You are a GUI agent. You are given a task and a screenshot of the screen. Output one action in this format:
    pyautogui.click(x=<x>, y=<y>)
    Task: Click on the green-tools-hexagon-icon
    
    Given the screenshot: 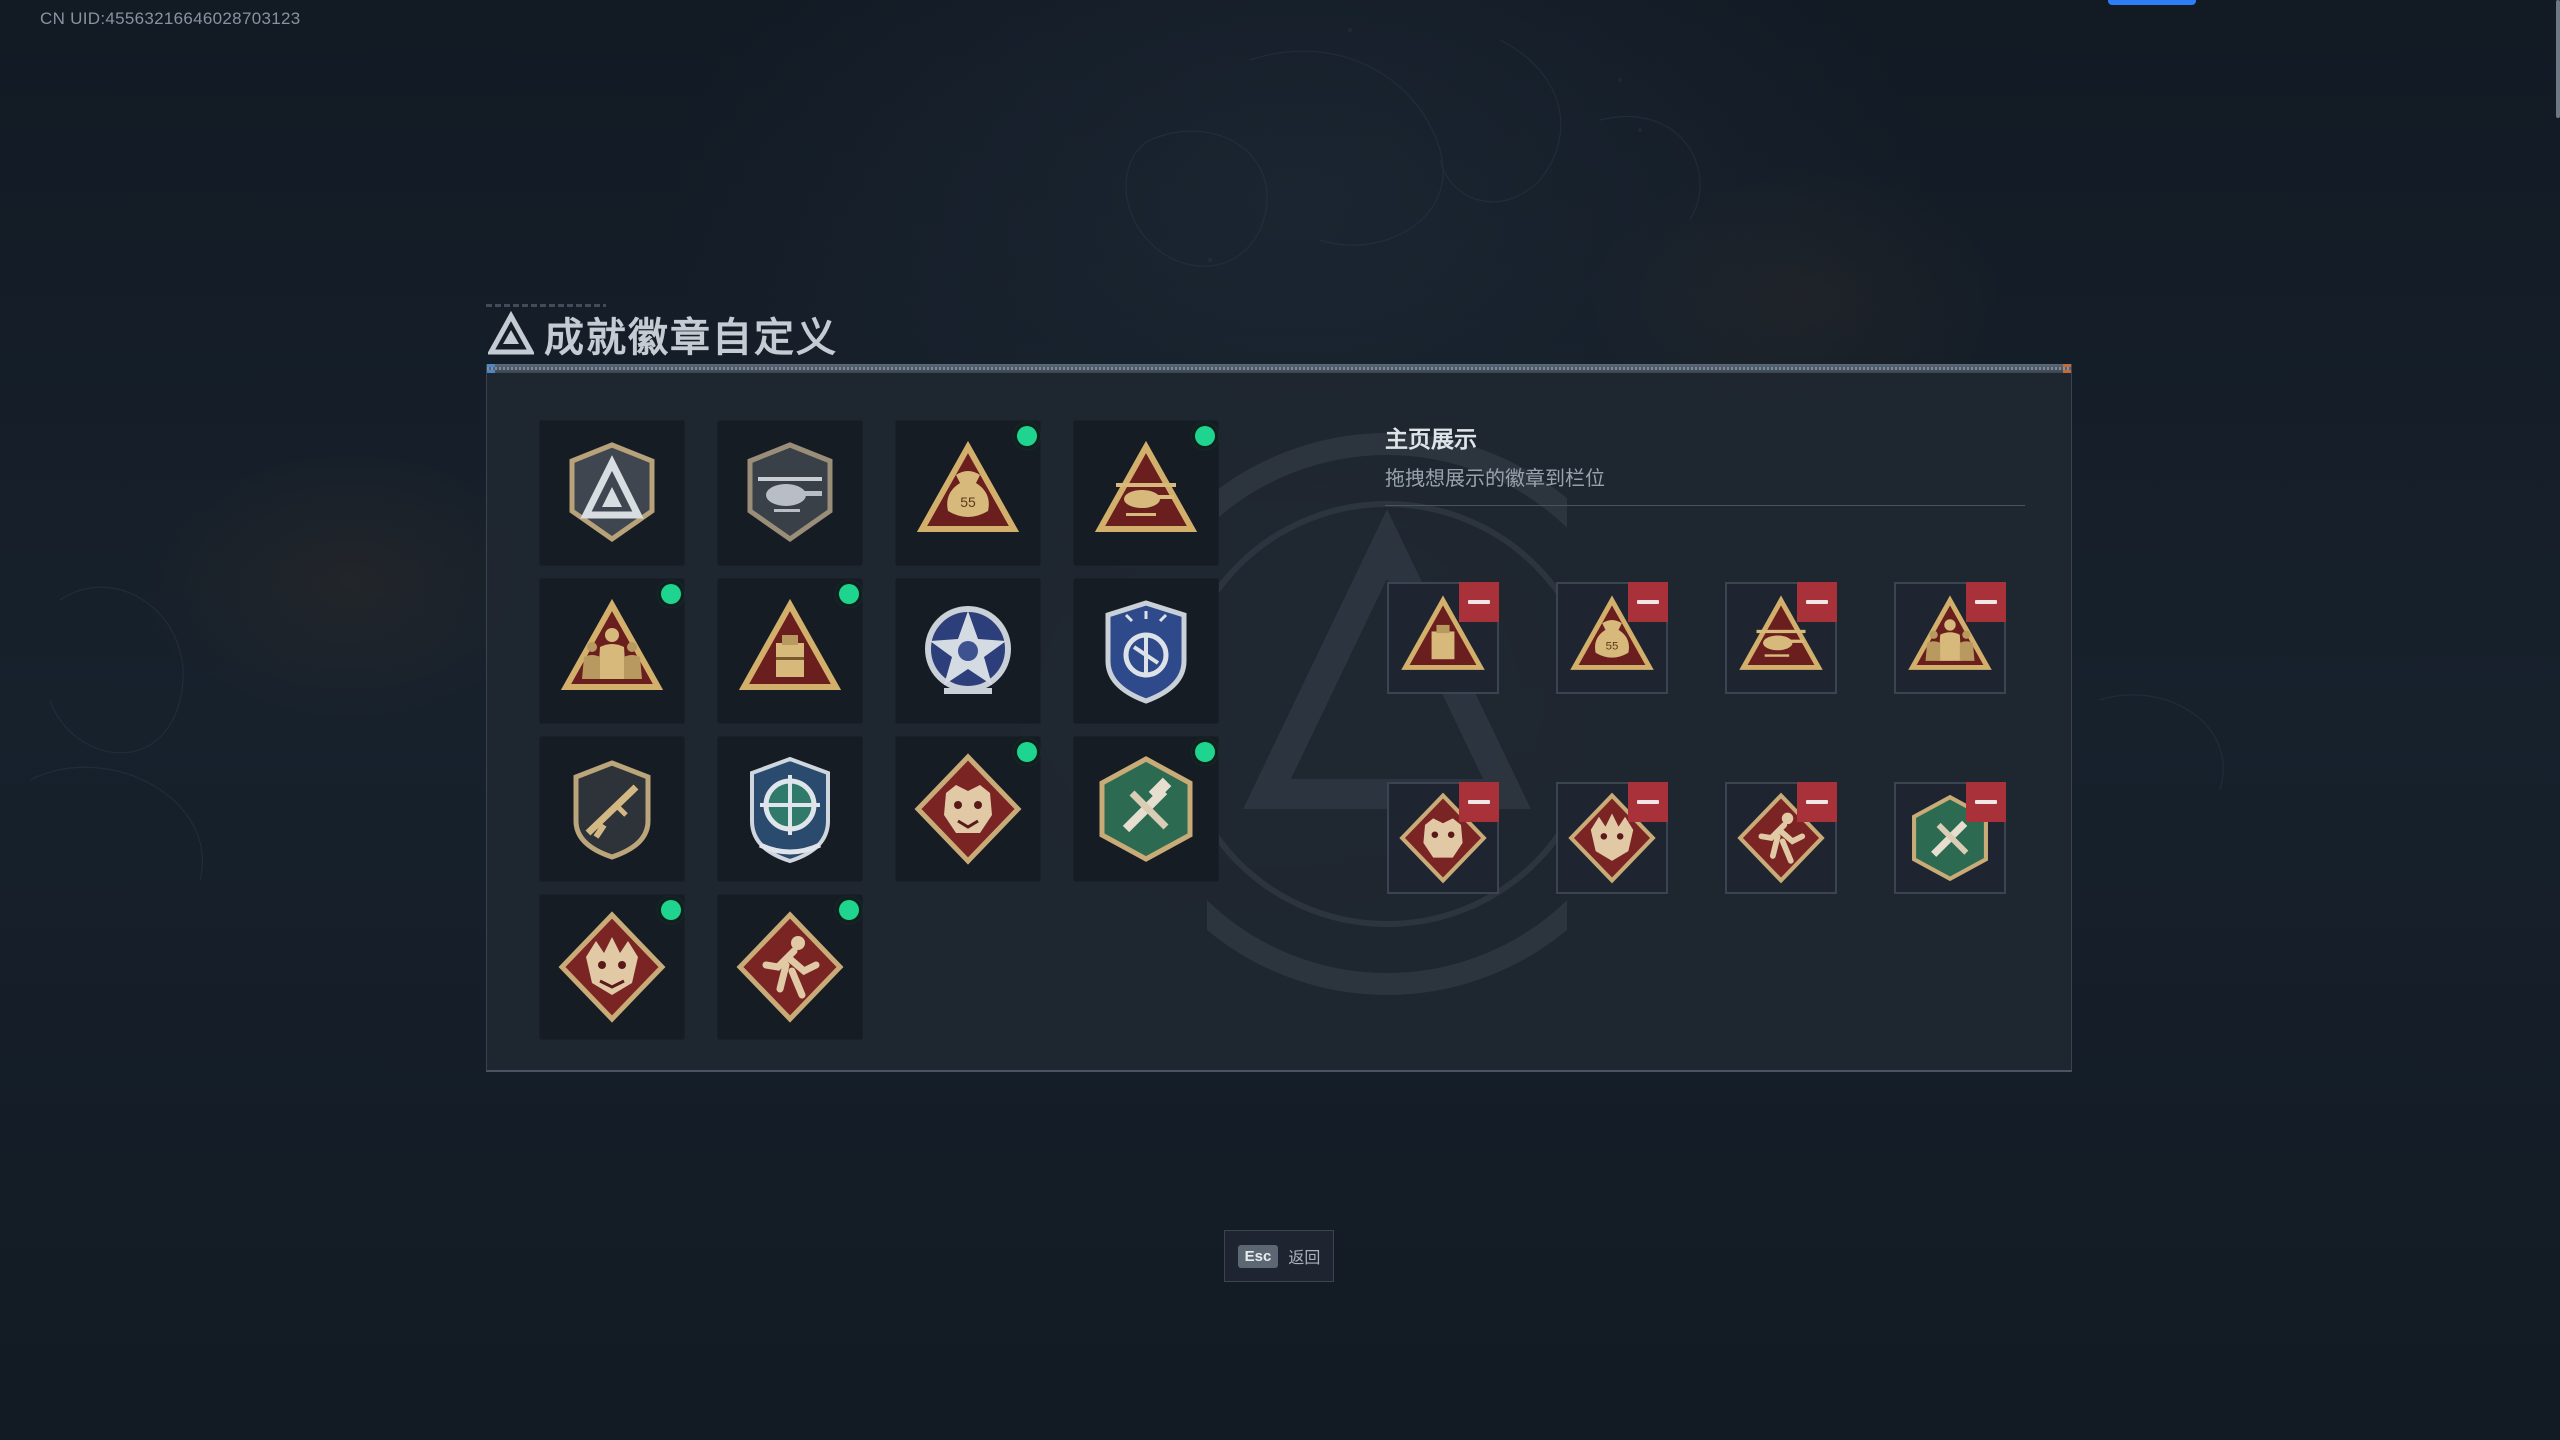 What is the action you would take?
    pyautogui.click(x=1146, y=809)
    